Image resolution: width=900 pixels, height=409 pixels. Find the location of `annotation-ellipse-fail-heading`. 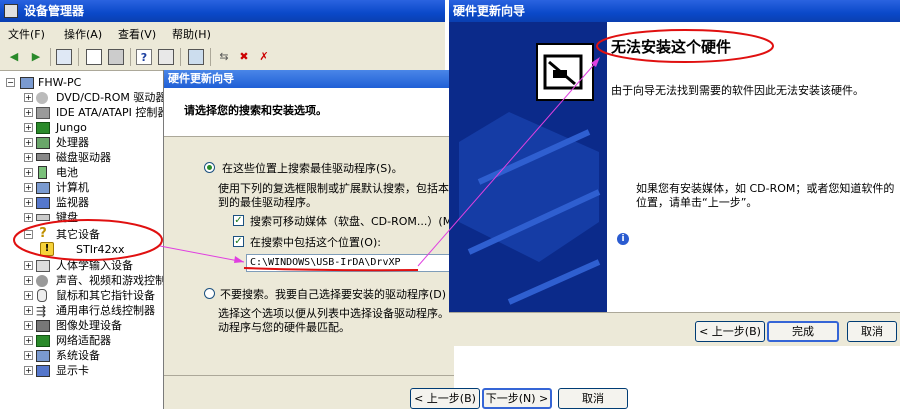

annotation-ellipse-fail-heading is located at coordinates (685, 46).